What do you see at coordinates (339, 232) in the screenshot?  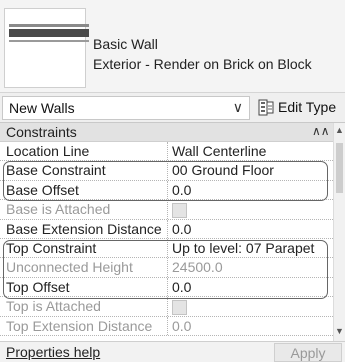 I see `vertical-scrollbar: ▲ ▼` at bounding box center [339, 232].